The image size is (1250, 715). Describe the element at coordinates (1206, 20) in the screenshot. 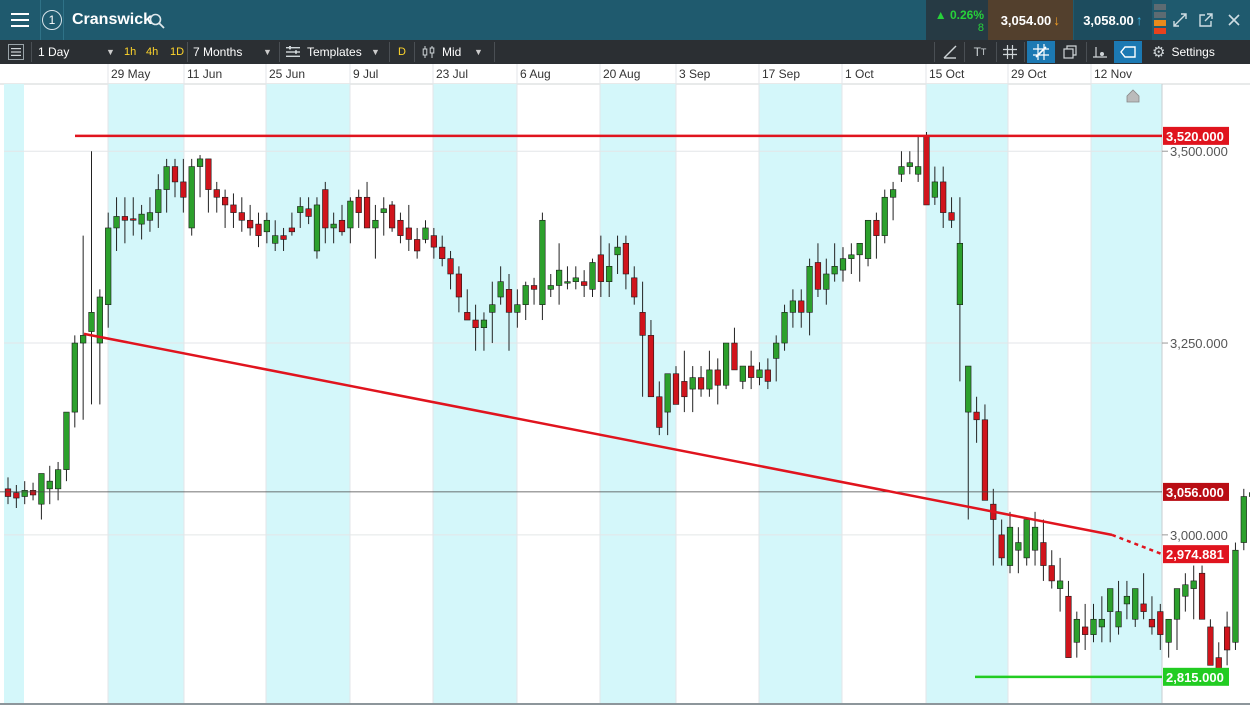

I see `popout-icon` at that location.